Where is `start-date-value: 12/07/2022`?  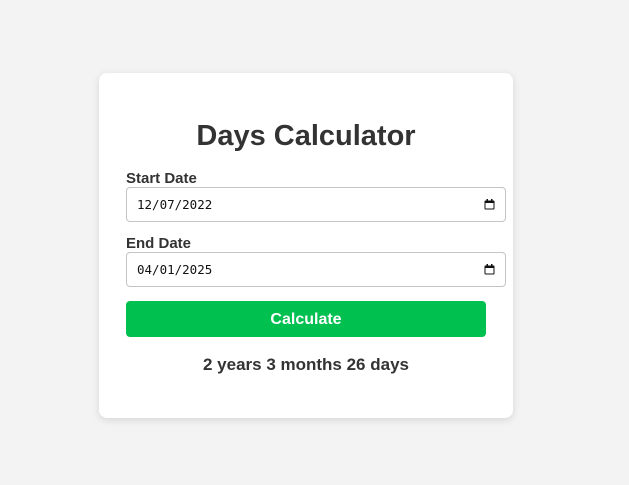 start-date-value: 12/07/2022 is located at coordinates (174, 205).